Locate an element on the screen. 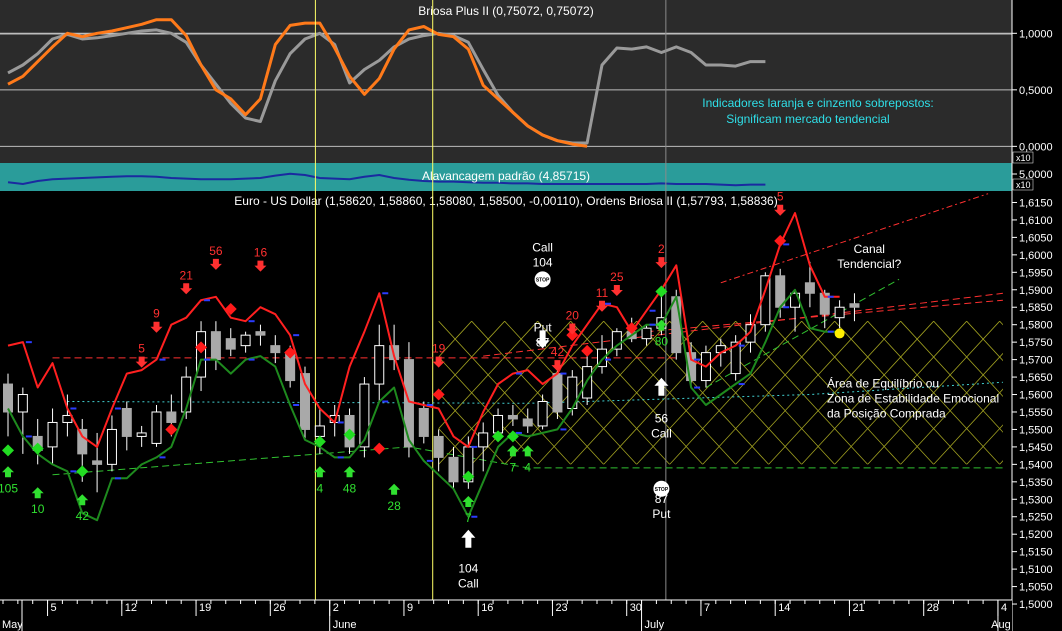 This screenshot has height=631, width=1062. briosa-plus-title: Briosa Plus II (0,75072, 0,75072) is located at coordinates (505, 11).